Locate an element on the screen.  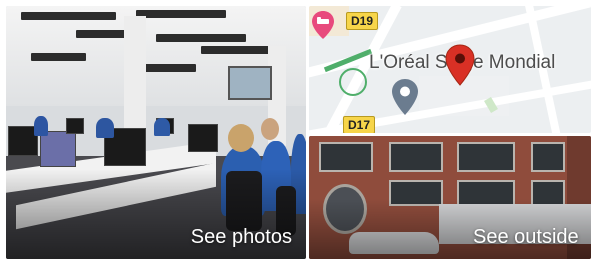
office-window is located at coordinates (250, 83).